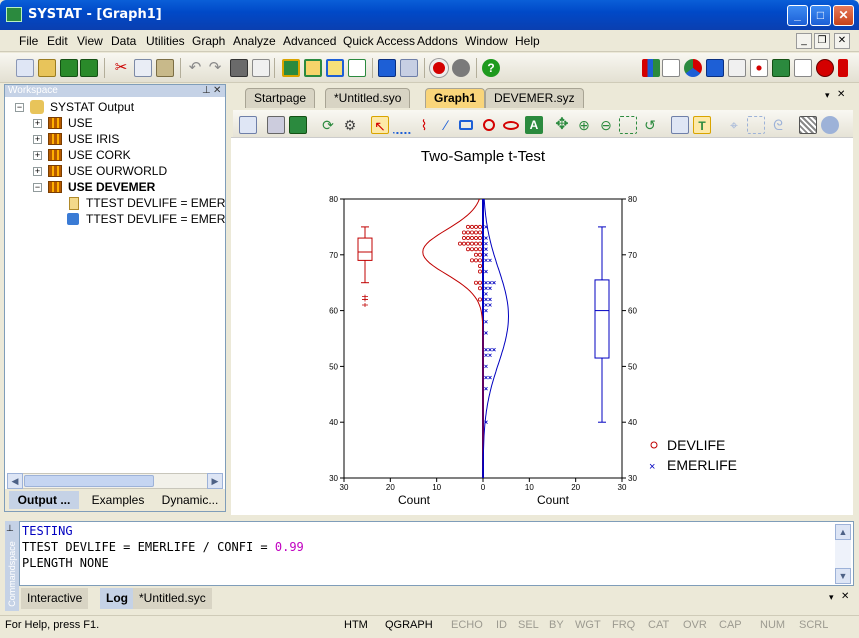 This screenshot has width=859, height=638. What do you see at coordinates (562, 125) in the screenshot?
I see `move-icon: ✥` at bounding box center [562, 125].